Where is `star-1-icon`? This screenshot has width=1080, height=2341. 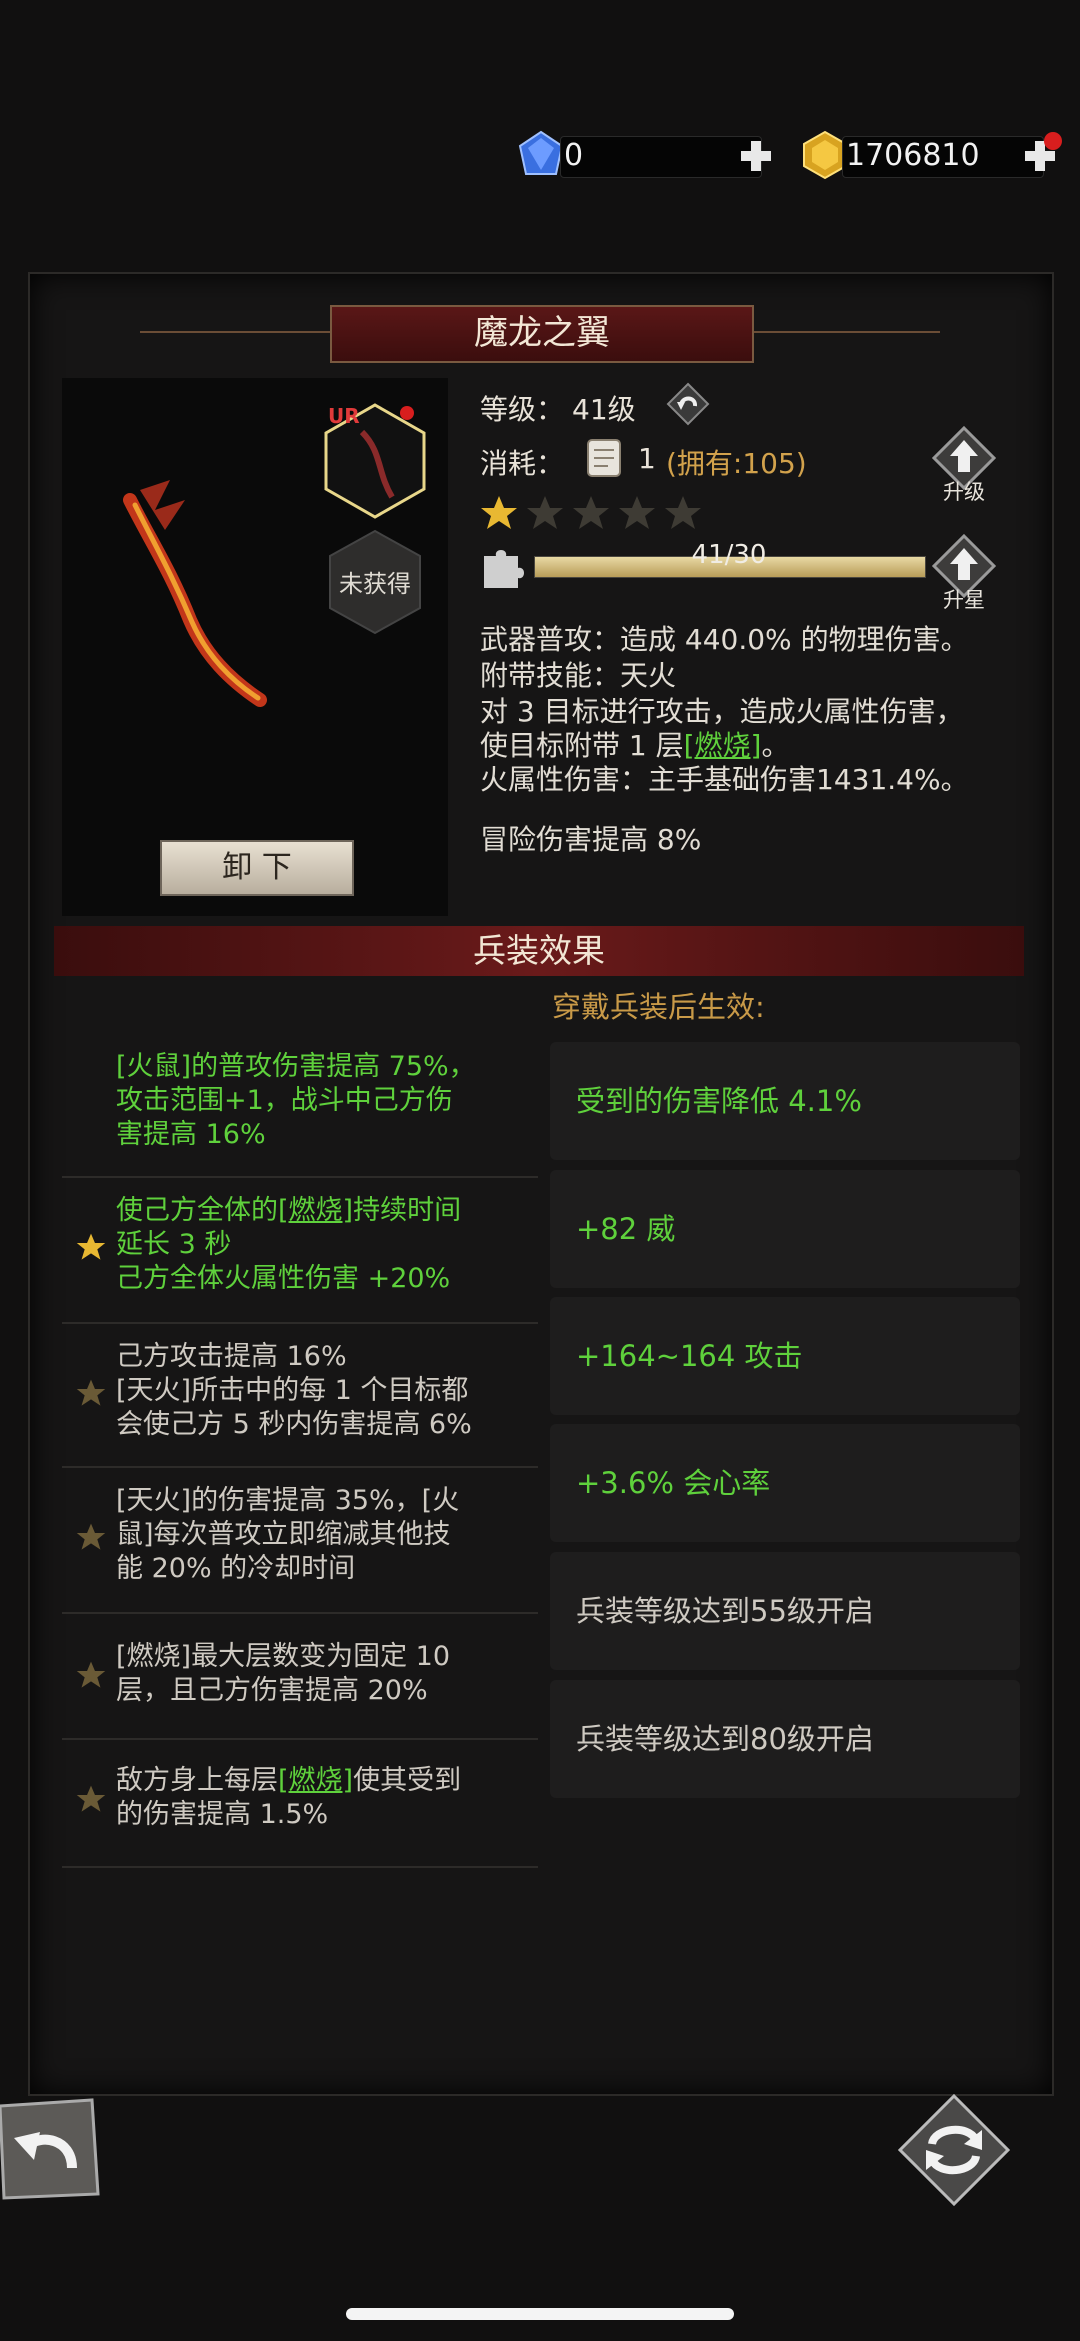 star-1-icon is located at coordinates (499, 512).